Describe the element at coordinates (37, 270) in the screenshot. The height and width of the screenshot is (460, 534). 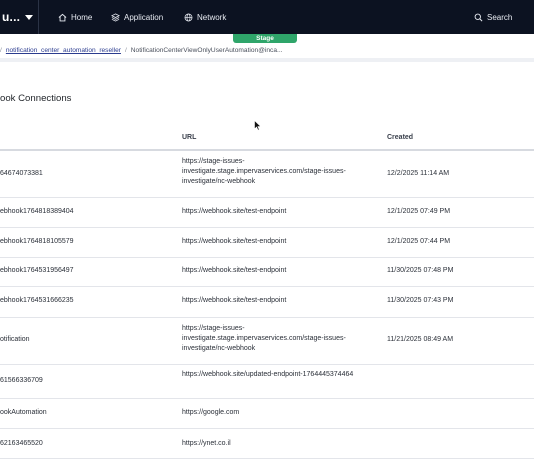
I see `row-name: ebhook1764531956497` at that location.